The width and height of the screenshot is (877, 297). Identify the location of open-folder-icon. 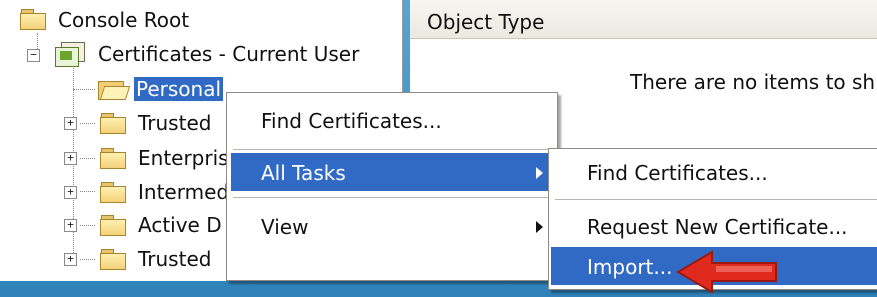
(114, 89).